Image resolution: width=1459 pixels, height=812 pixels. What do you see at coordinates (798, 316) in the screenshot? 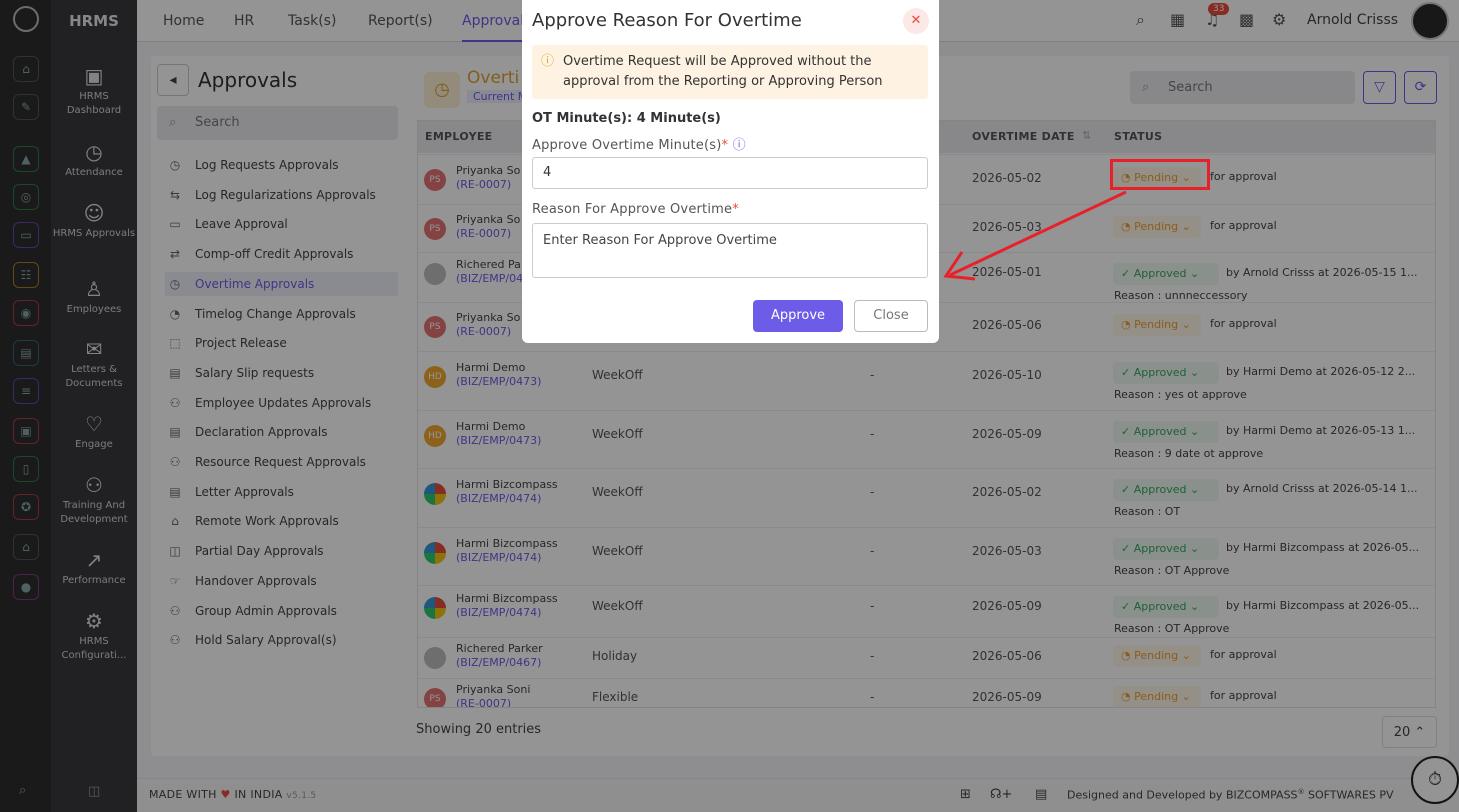
I see `approve-button: Approve` at bounding box center [798, 316].